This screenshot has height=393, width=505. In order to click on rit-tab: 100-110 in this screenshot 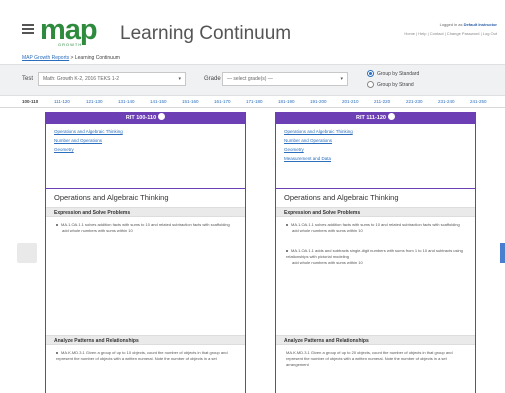, I will do `click(30, 101)`.